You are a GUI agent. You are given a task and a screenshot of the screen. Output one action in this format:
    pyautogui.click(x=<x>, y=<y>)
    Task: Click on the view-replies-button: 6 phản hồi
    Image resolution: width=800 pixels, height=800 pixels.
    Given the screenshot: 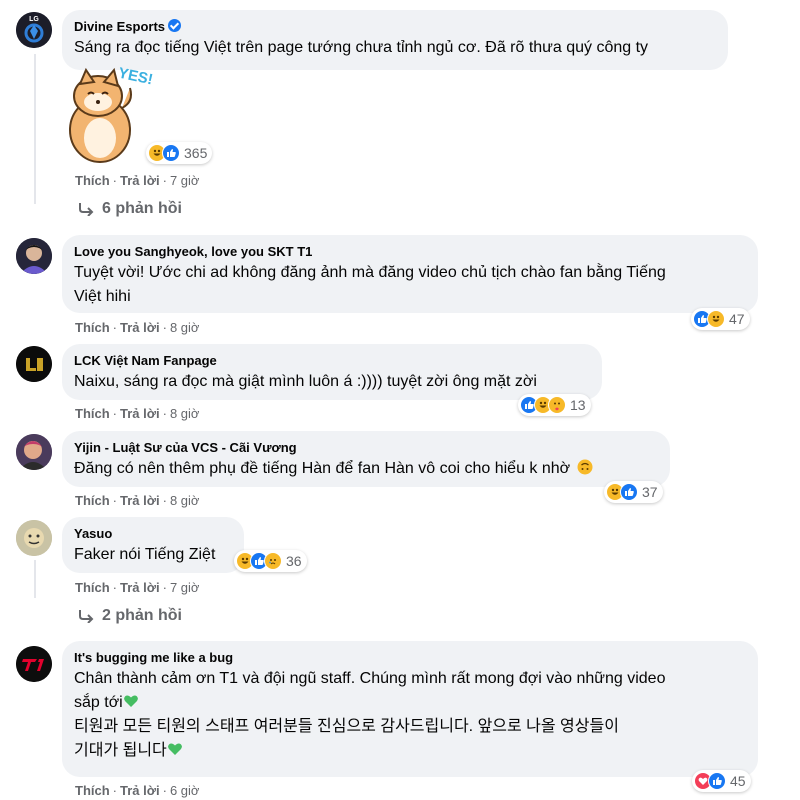 What is the action you would take?
    pyautogui.click(x=130, y=209)
    